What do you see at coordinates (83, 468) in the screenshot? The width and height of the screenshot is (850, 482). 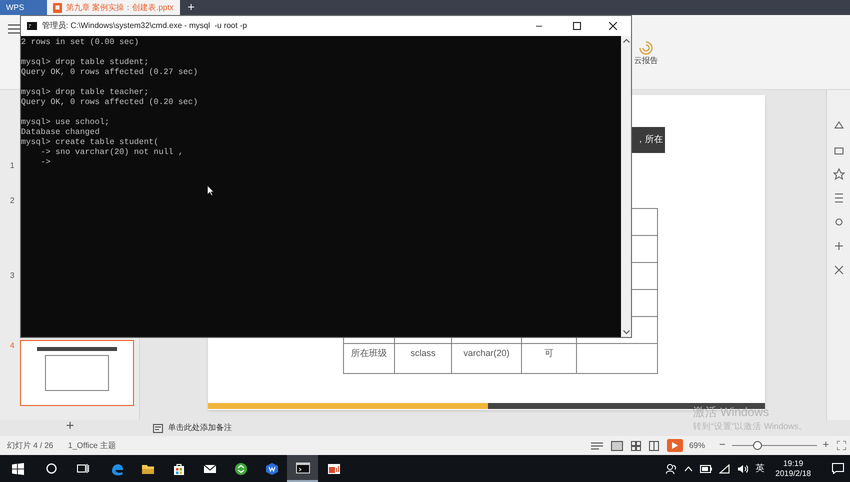 I see `task-view-icon` at bounding box center [83, 468].